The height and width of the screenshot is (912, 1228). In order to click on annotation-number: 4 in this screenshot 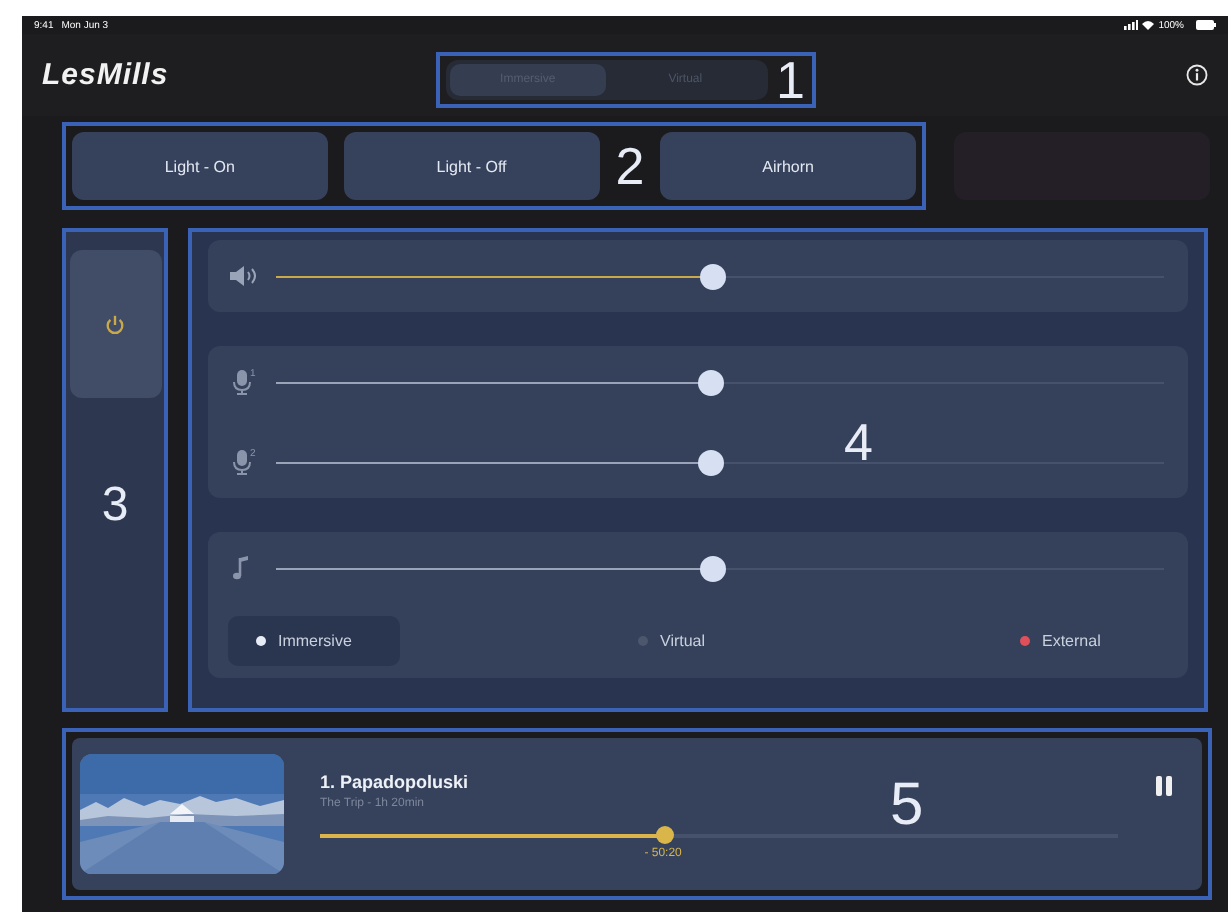, I will do `click(858, 442)`.